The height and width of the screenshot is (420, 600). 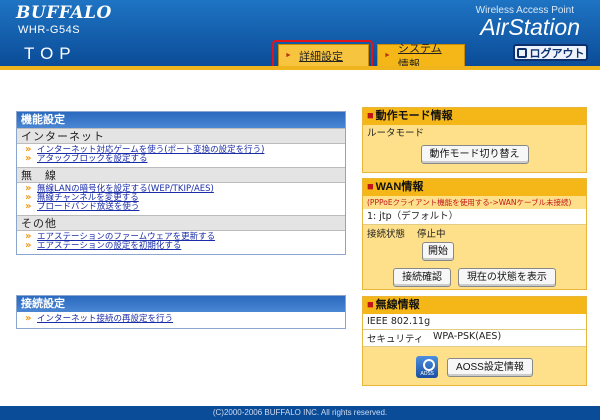 I want to click on link-reconfigure-internet: インターネット接続の再設定を行う, so click(x=185, y=319).